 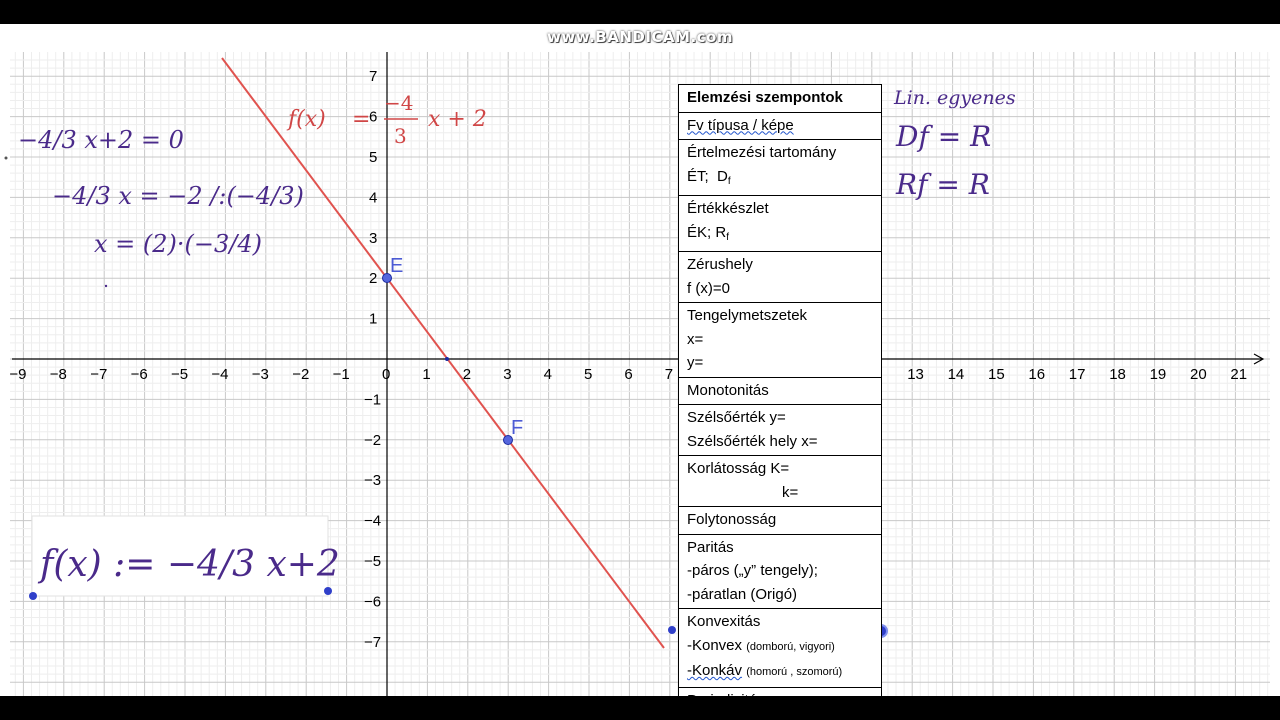 I want to click on row-folytonossag: Folytonosság, so click(x=780, y=521).